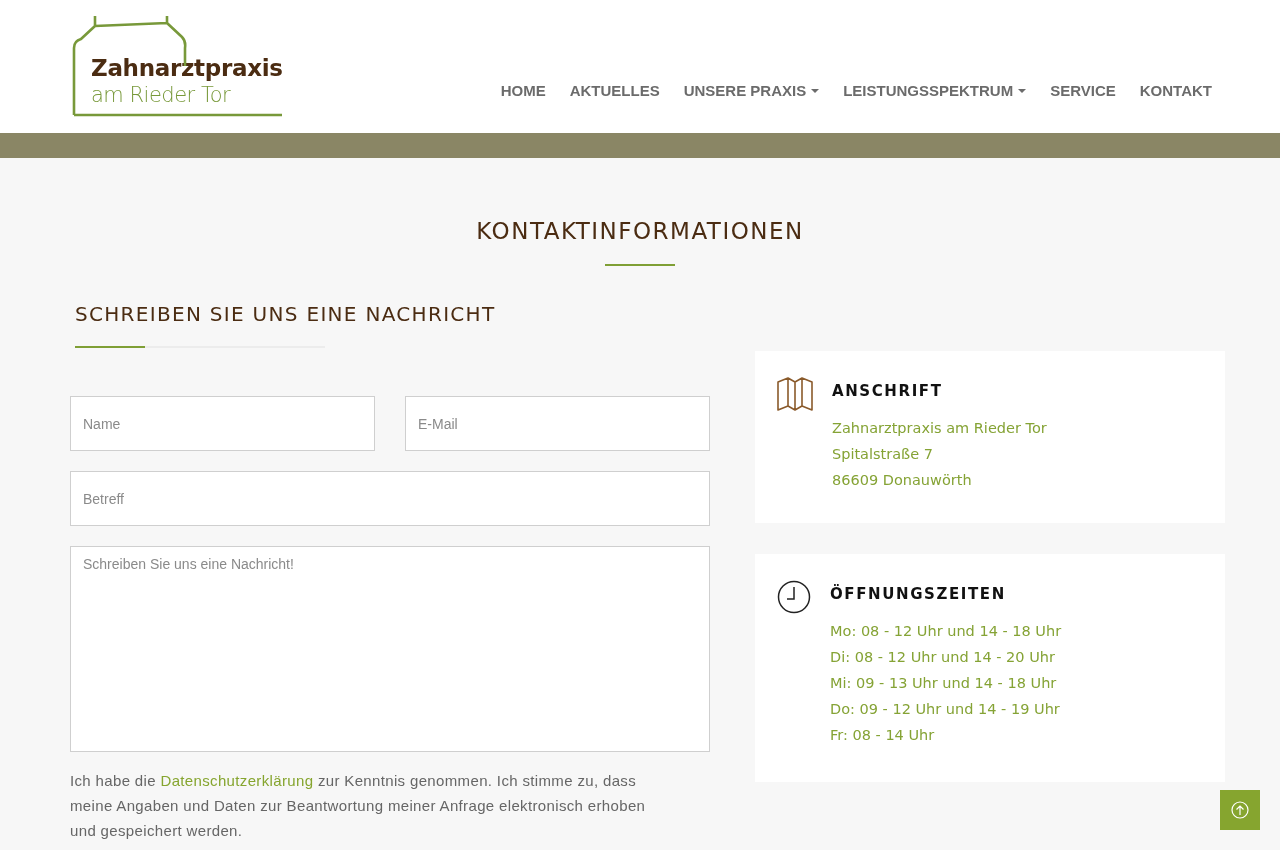 The width and height of the screenshot is (1280, 850). What do you see at coordinates (390, 649) in the screenshot?
I see `message-field: Schreiben Sie uns eine Nachricht!` at bounding box center [390, 649].